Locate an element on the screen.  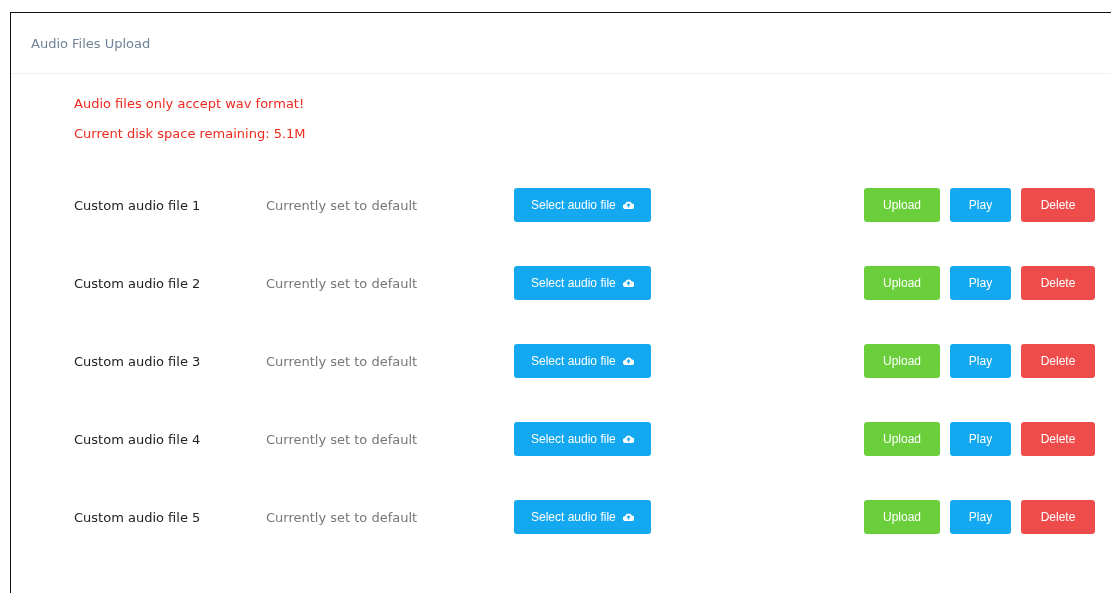
warning-text: Current disk space remaining: 5.1M is located at coordinates (190, 133).